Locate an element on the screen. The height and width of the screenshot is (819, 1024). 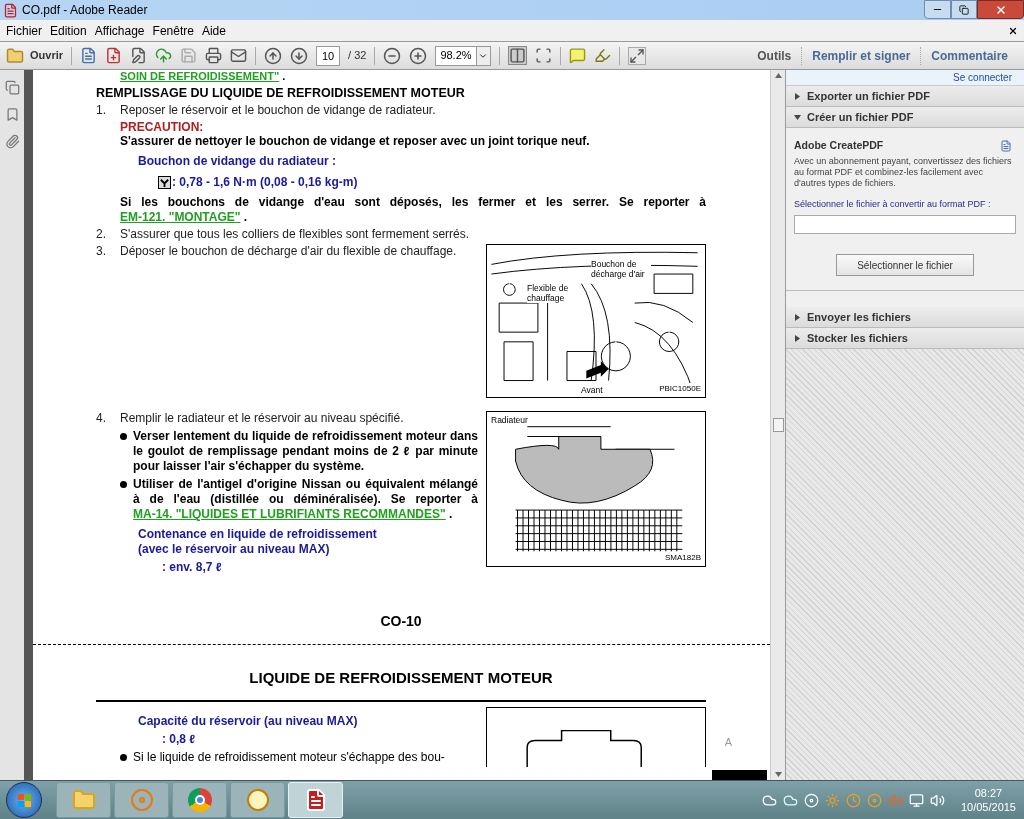
instruction-text: Si le liquide de refroidissement moteur s'échappe des bou- is located at coordinates (289, 757).